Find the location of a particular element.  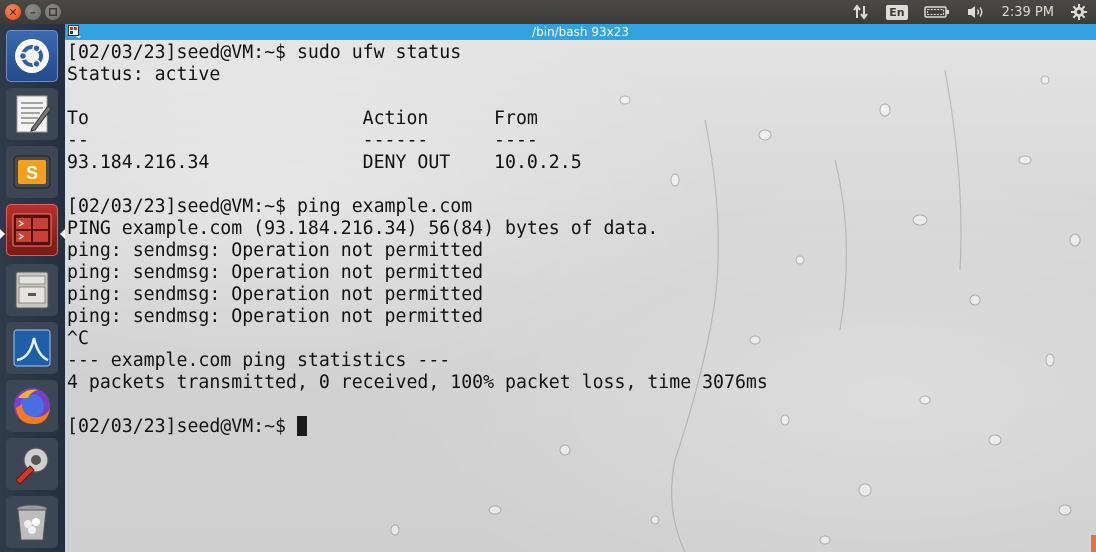

trash-icon is located at coordinates (32, 522).